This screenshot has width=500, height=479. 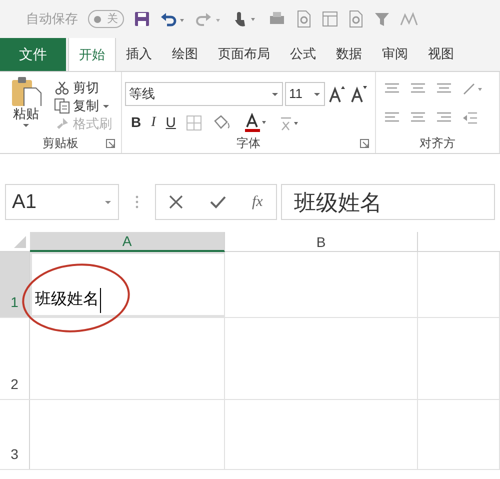 I want to click on group-label: 字体, so click(x=248, y=143).